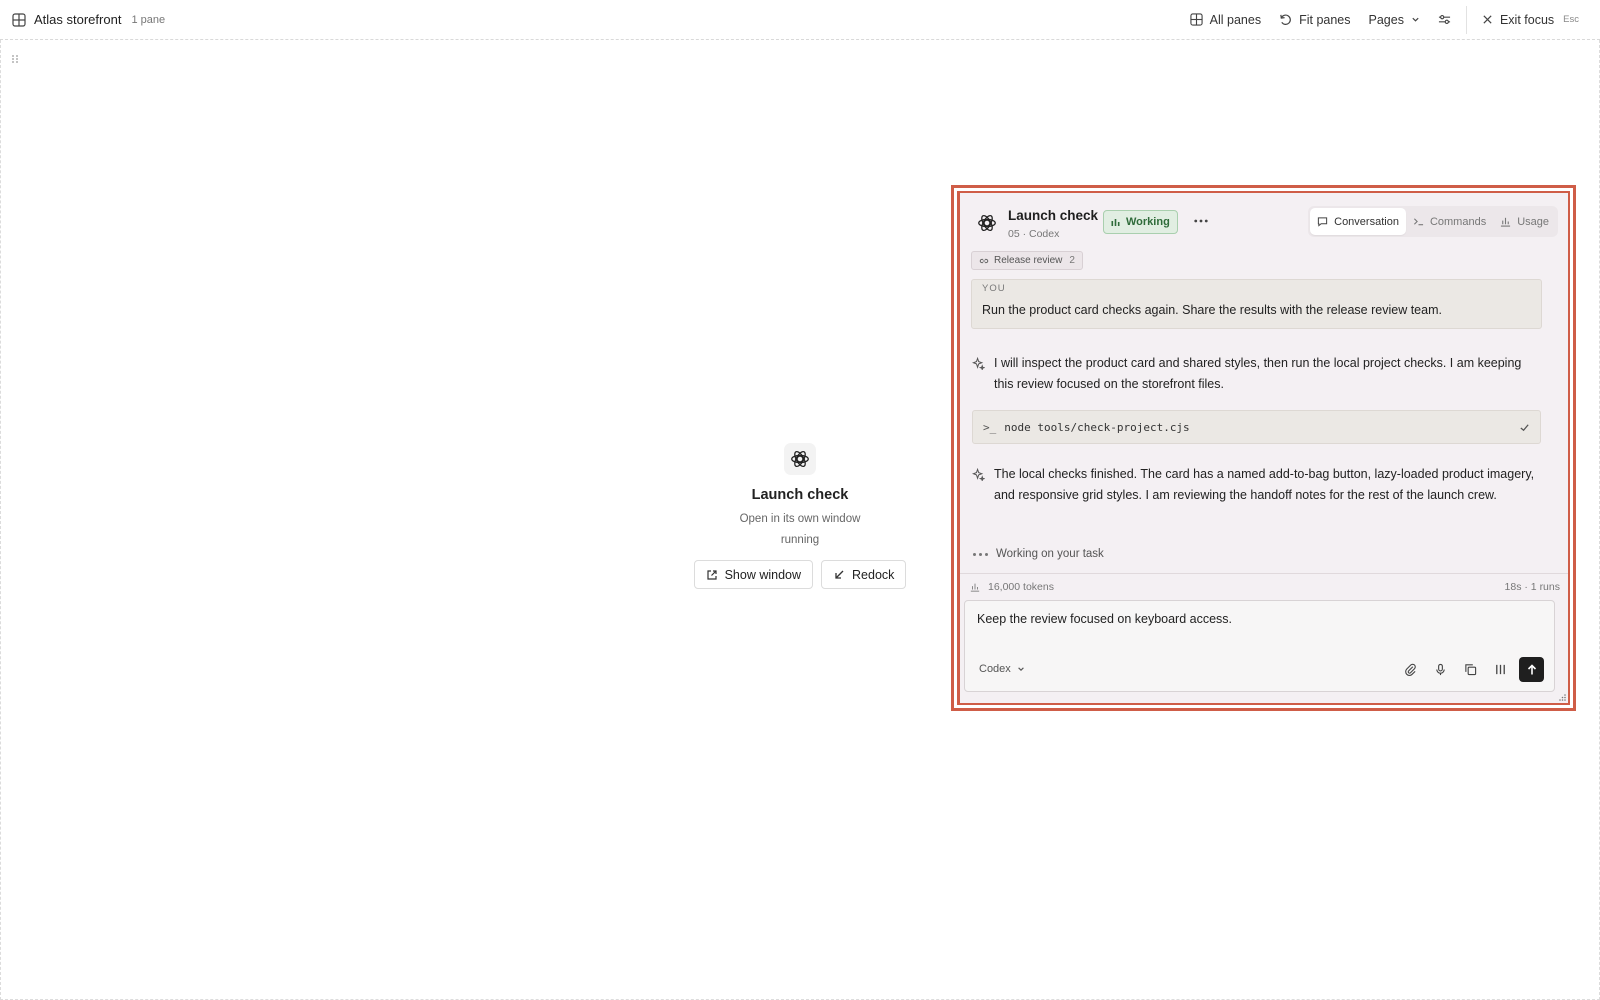  I want to click on tab-conversation: Conversation, so click(1358, 221).